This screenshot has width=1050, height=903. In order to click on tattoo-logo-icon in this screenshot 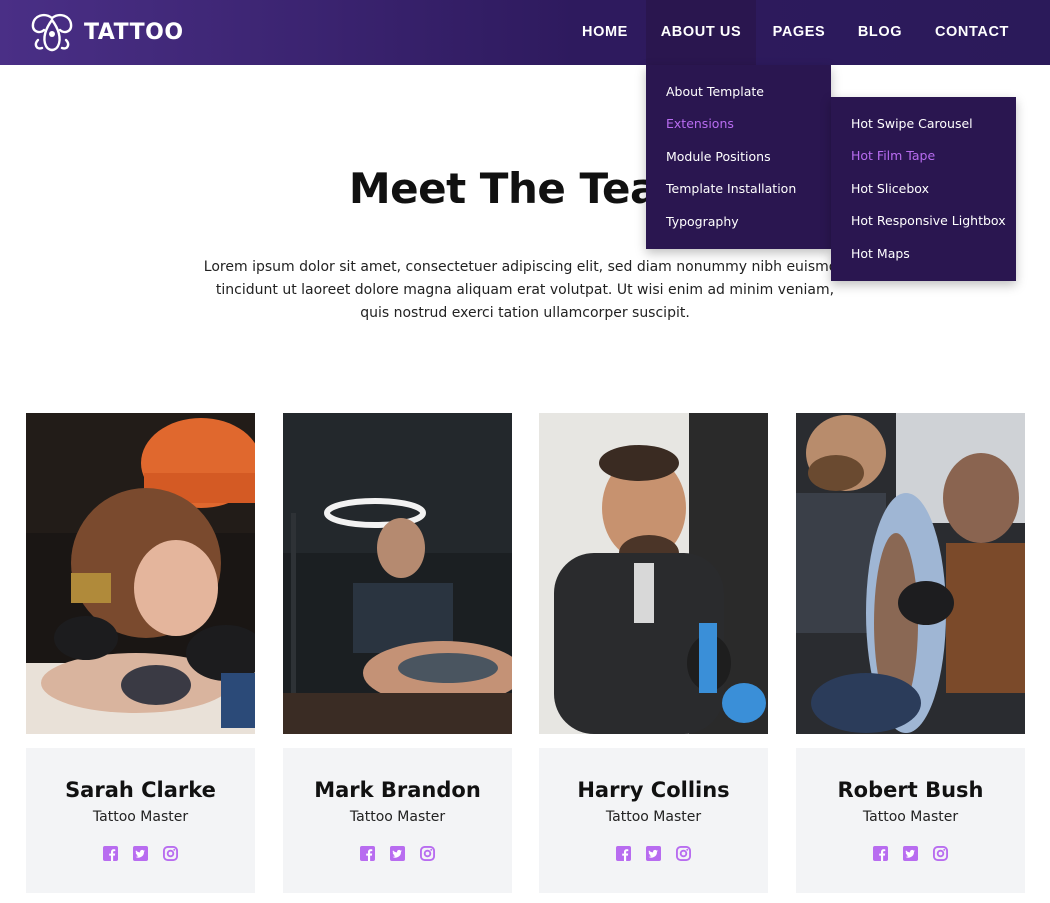, I will do `click(52, 32)`.